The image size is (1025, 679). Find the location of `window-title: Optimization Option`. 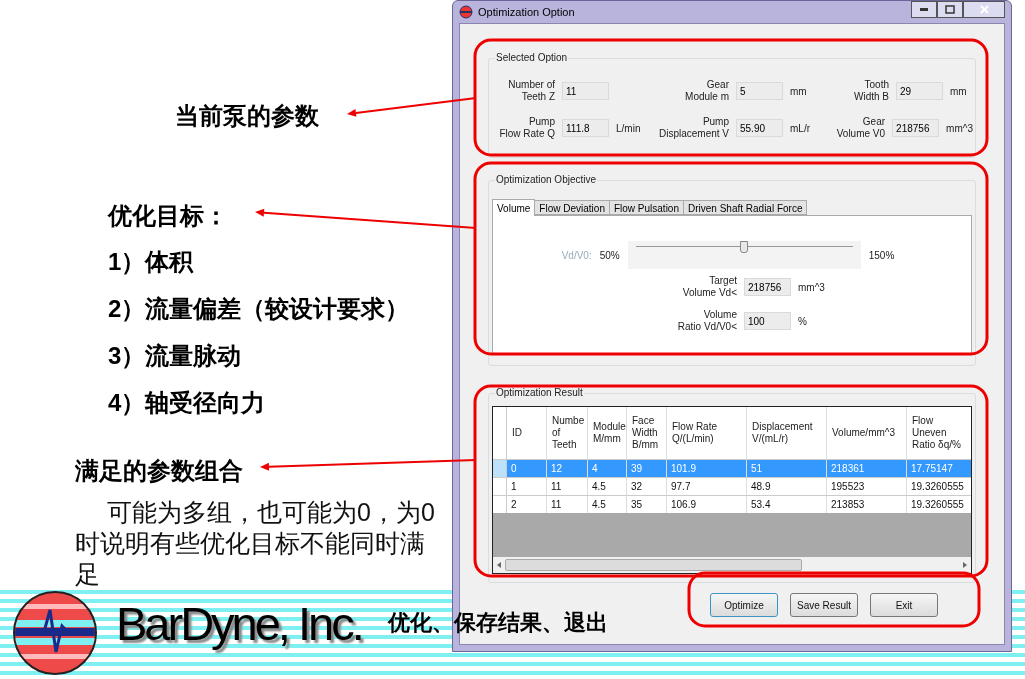

window-title: Optimization Option is located at coordinates (526, 12).